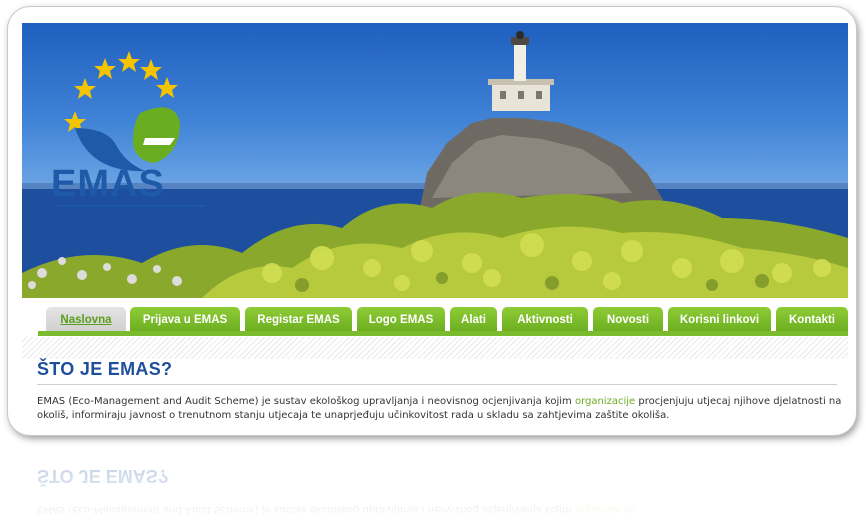 Image resolution: width=866 pixels, height=527 pixels. I want to click on tab-alati: Alati, so click(473, 320).